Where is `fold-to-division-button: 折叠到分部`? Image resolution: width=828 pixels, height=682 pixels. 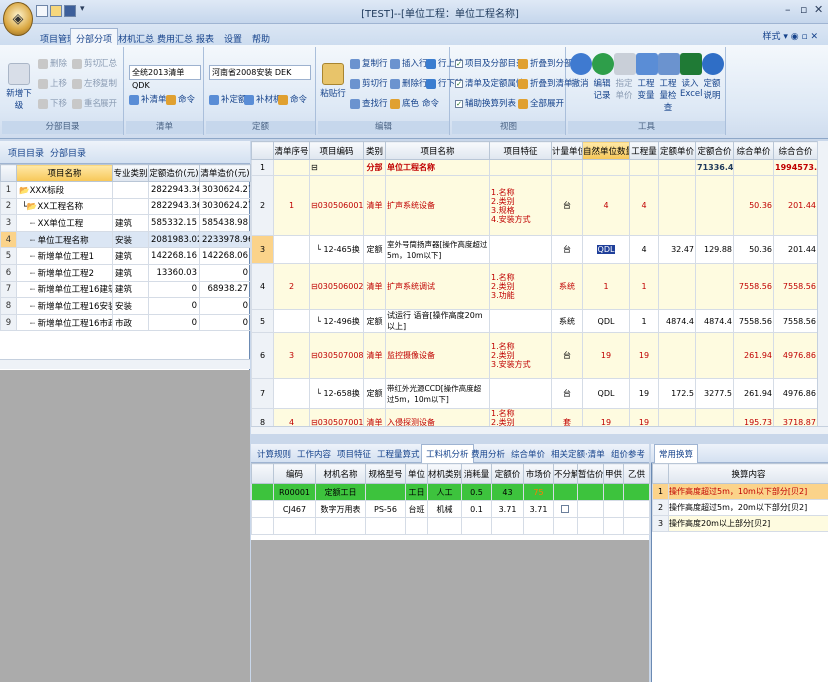 fold-to-division-button: 折叠到分部 is located at coordinates (545, 63).